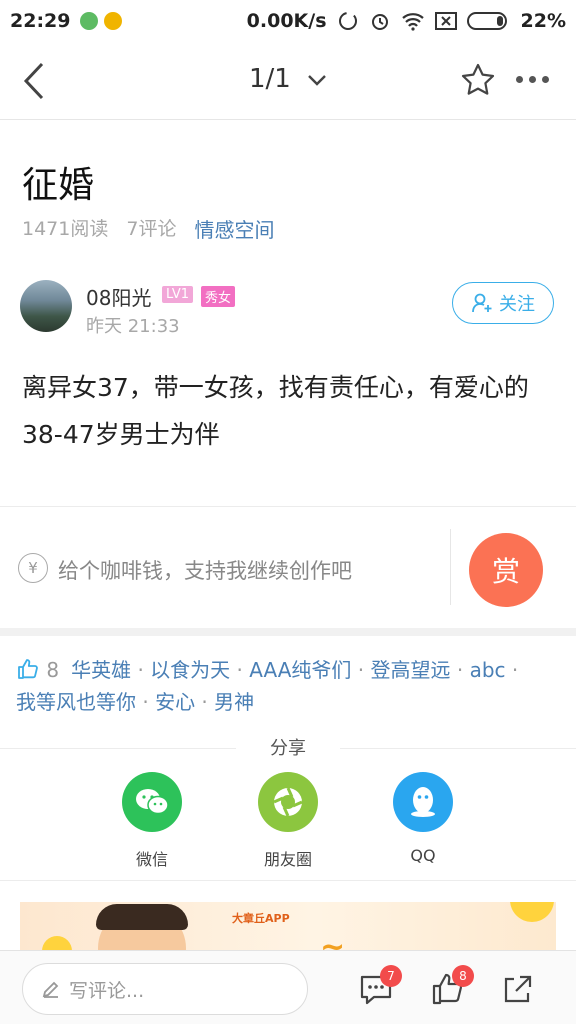  I want to click on page-indicator-label: 1/1, so click(269, 79).